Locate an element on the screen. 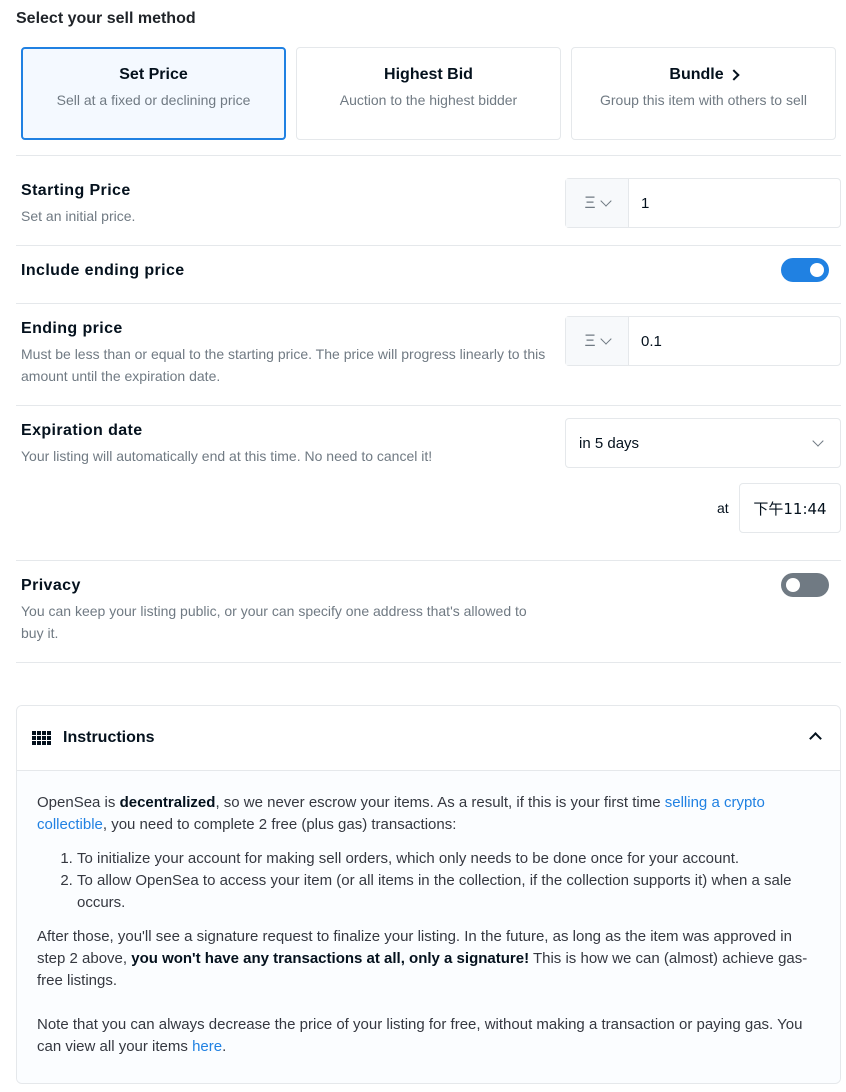  ending-price-field: Ξ is located at coordinates (703, 341).